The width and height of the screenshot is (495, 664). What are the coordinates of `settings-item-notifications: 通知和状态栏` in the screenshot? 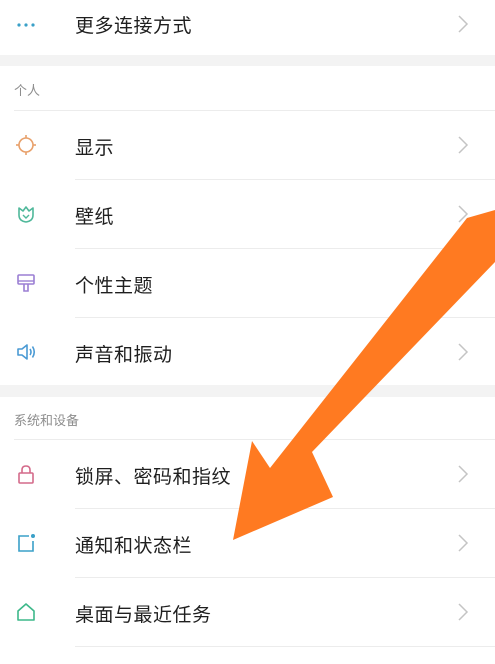 It's located at (247, 543).